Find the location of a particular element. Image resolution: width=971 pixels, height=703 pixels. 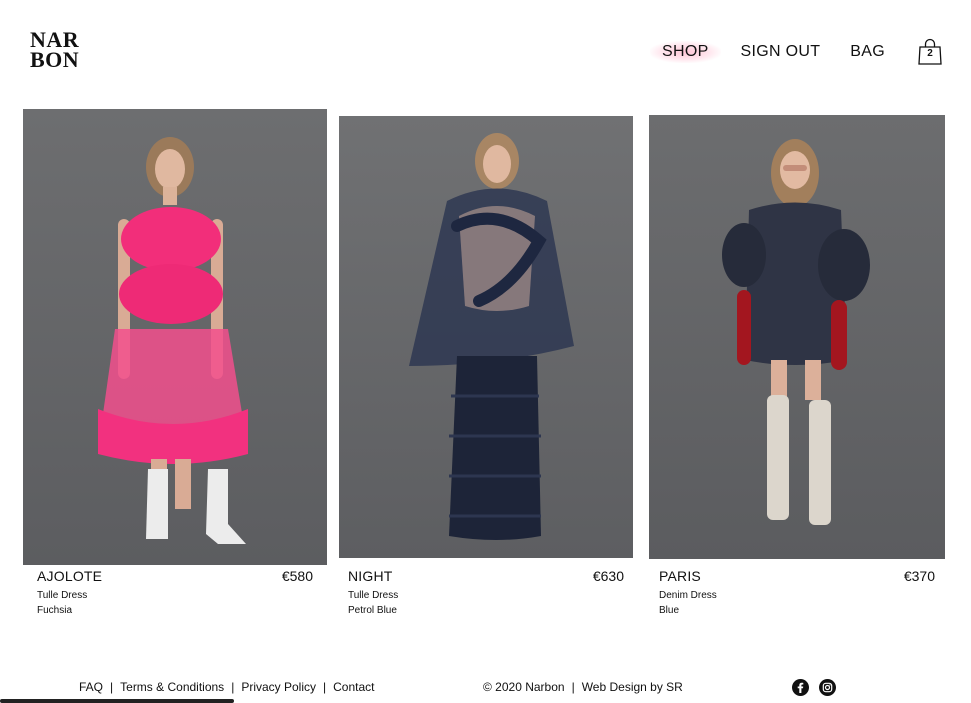

product-name: PARIS is located at coordinates (797, 576).